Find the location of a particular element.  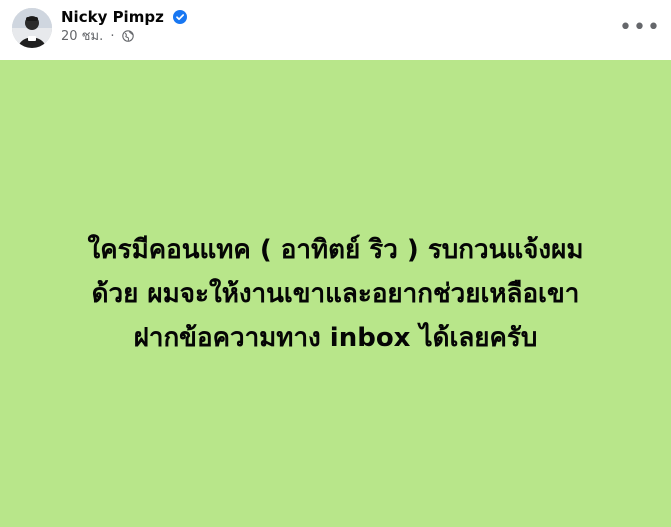

avatar-image is located at coordinates (32, 28).